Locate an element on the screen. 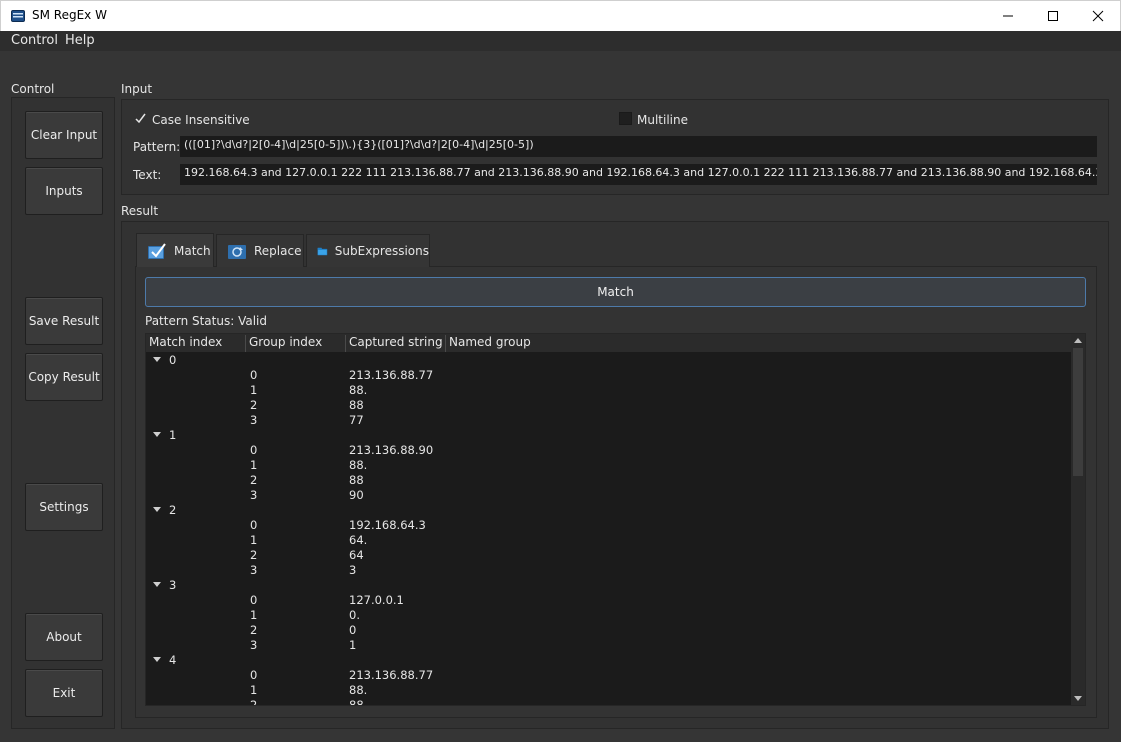 The width and height of the screenshot is (1121, 742). group-row: 20 is located at coordinates (608, 630).